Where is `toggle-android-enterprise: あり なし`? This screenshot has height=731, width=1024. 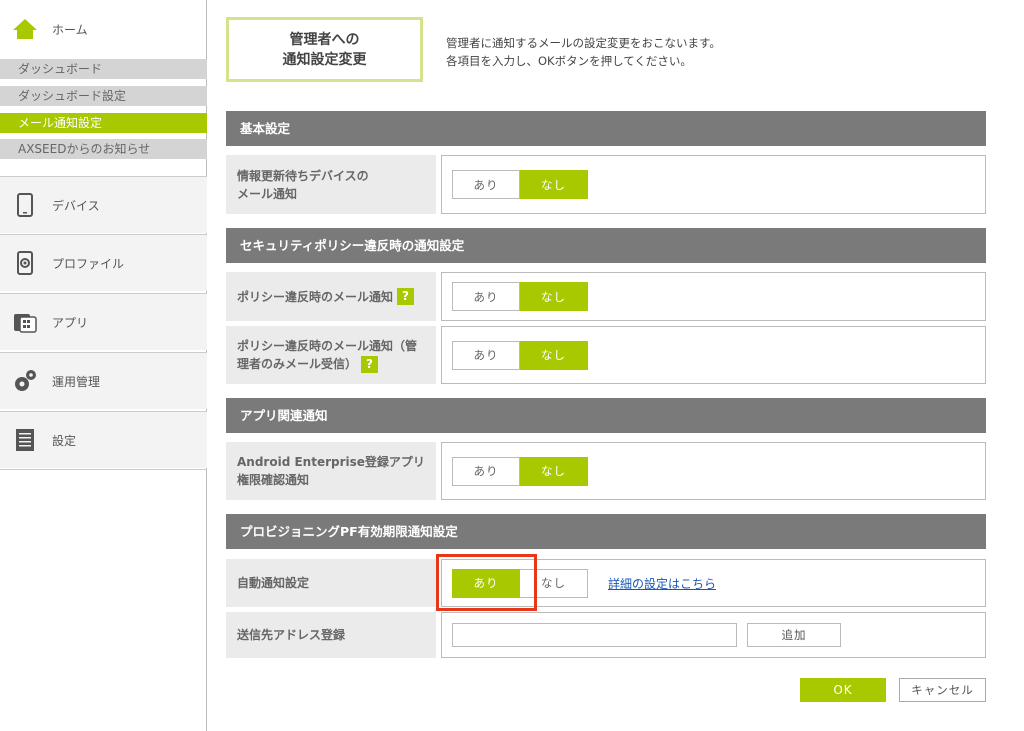
toggle-android-enterprise: あり なし is located at coordinates (520, 471).